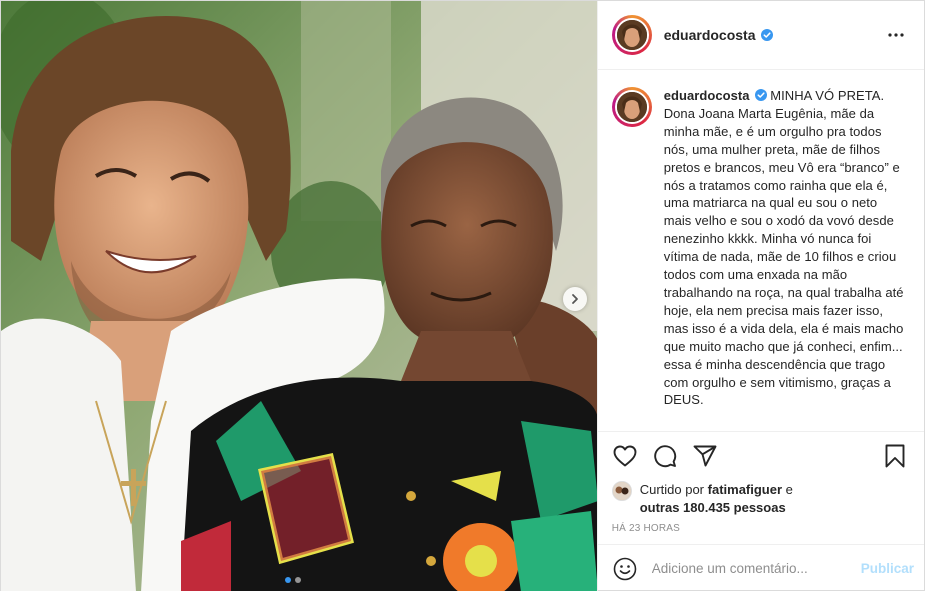  I want to click on author-avatar, so click(631, 35).